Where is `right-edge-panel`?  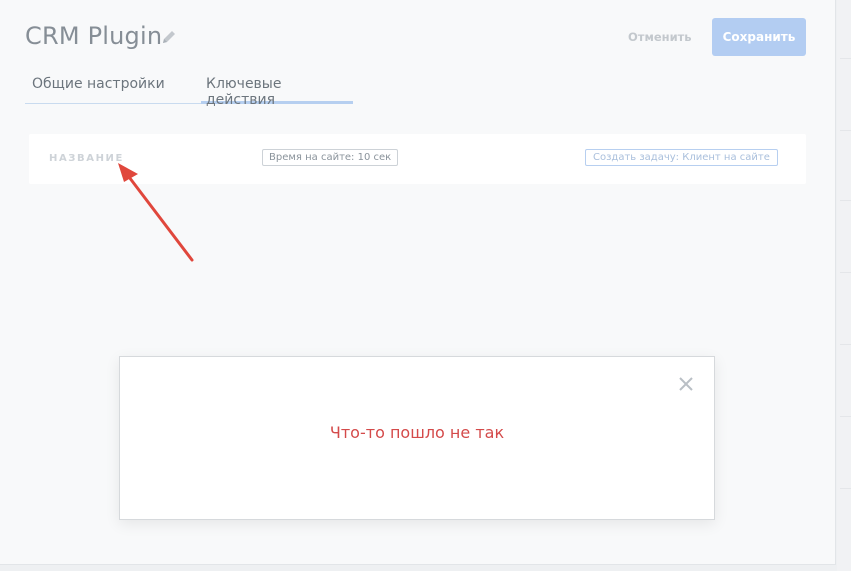 right-edge-panel is located at coordinates (844, 285).